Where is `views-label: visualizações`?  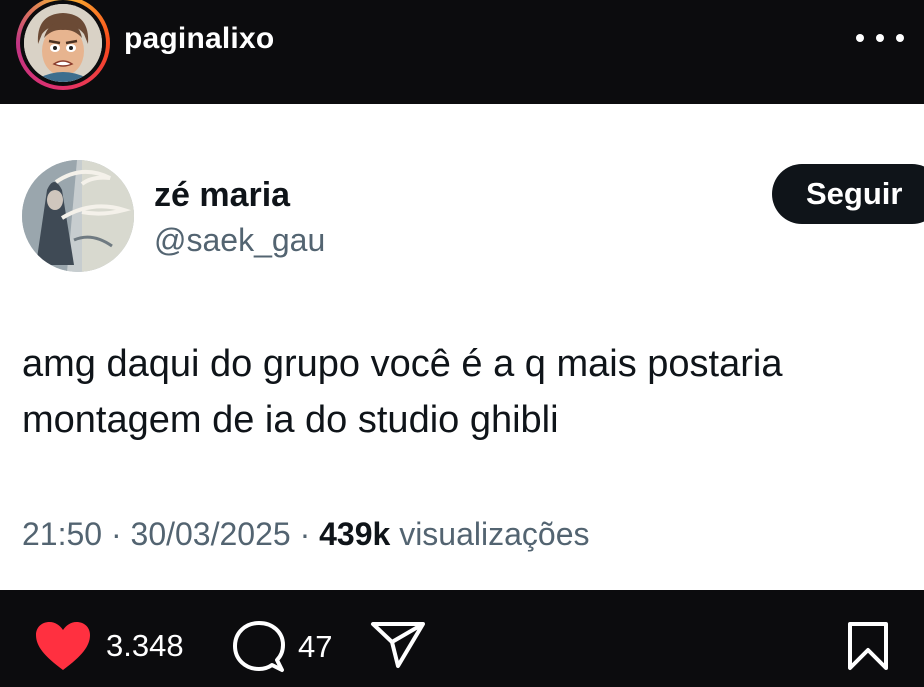
views-label: visualizações is located at coordinates (494, 534).